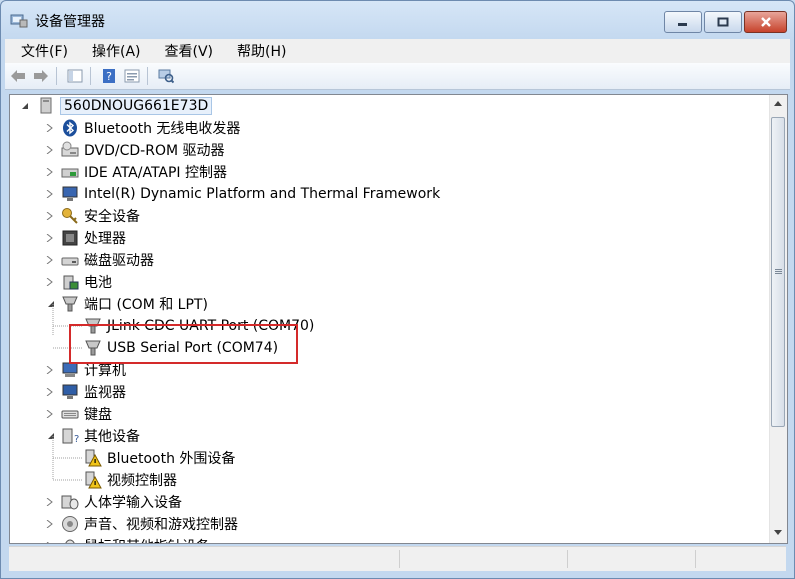  I want to click on forward-button, so click(41, 76).